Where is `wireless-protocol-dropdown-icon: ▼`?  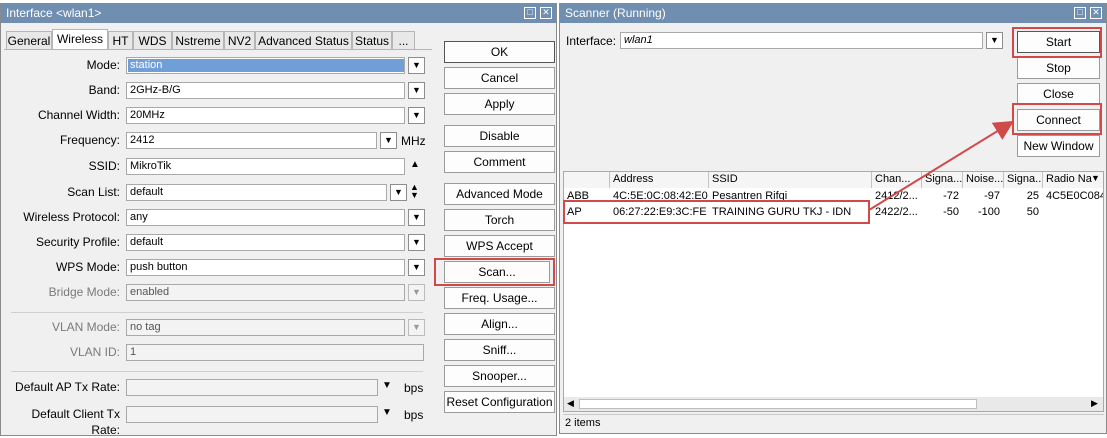 wireless-protocol-dropdown-icon: ▼ is located at coordinates (416, 217).